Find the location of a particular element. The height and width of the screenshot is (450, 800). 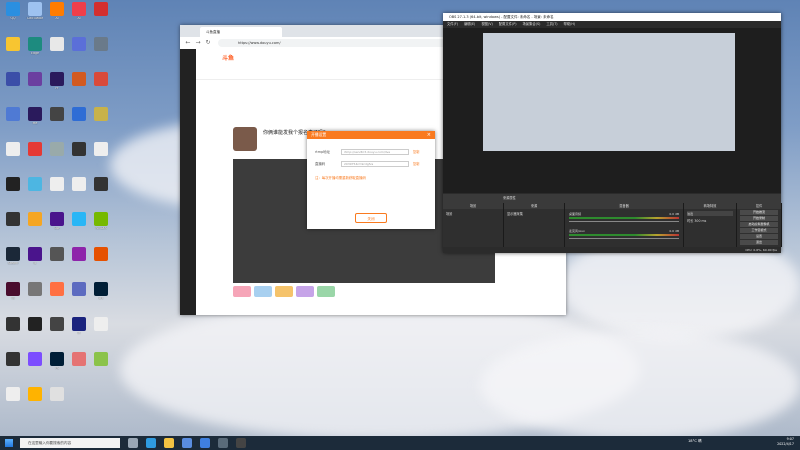

refresh-icon: ↻ is located at coordinates (208, 43).